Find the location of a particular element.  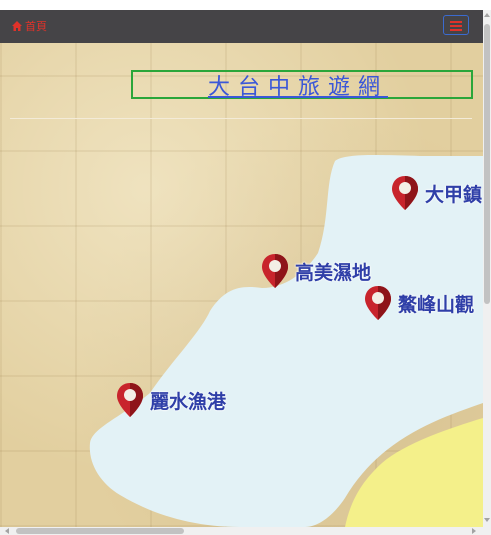

map-marker-label: 大甲鎮 is located at coordinates (454, 194).